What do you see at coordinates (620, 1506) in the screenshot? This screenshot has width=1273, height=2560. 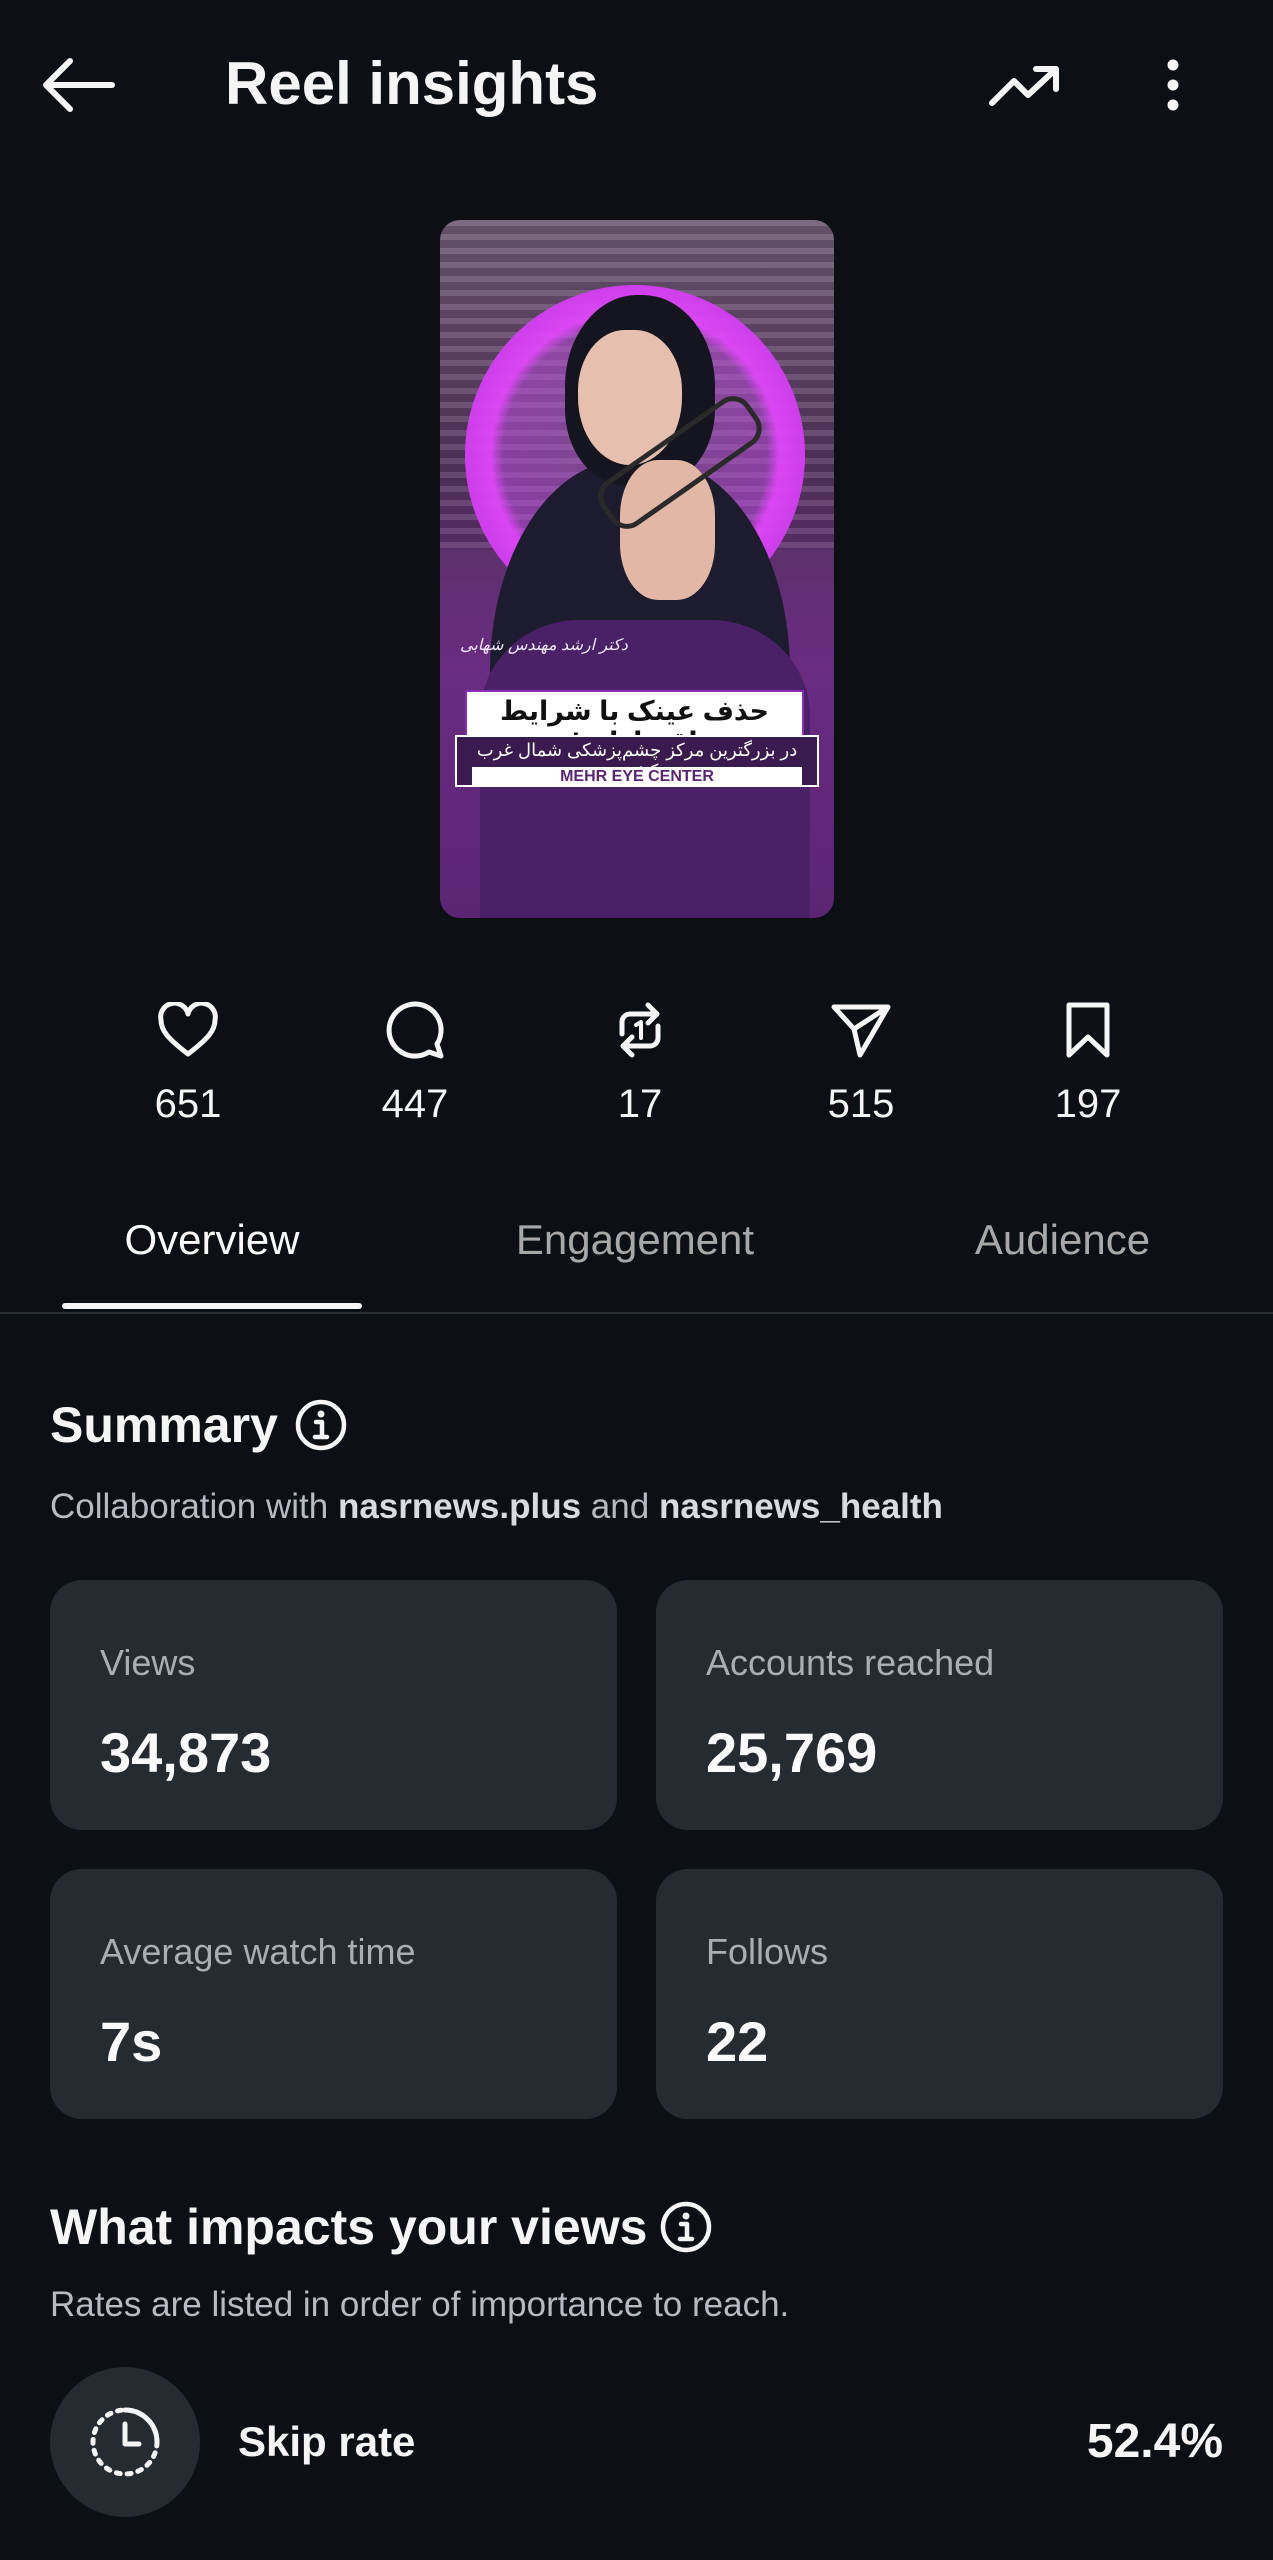 I see `collab-and: and` at bounding box center [620, 1506].